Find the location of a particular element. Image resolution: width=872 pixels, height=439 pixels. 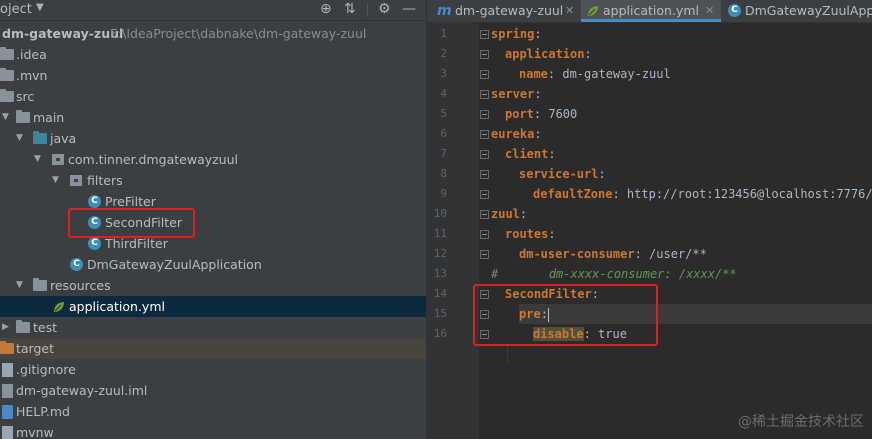

code-line: routes: is located at coordinates (530, 234).